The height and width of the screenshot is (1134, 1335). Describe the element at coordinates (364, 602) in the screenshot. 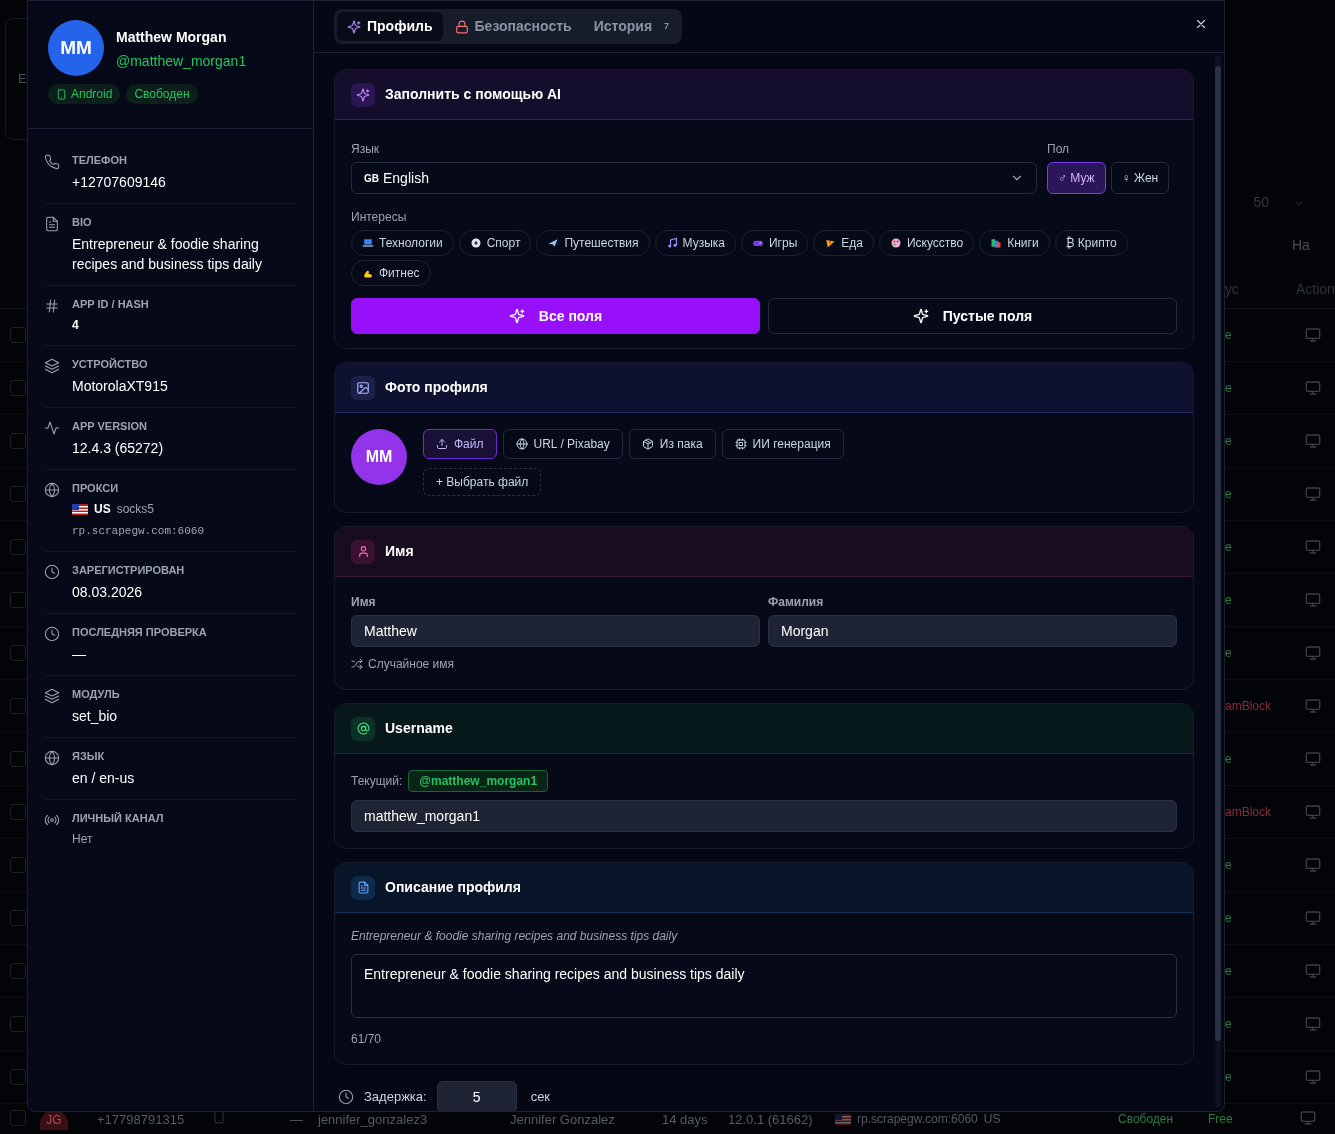

I see `field-label: Имя` at that location.